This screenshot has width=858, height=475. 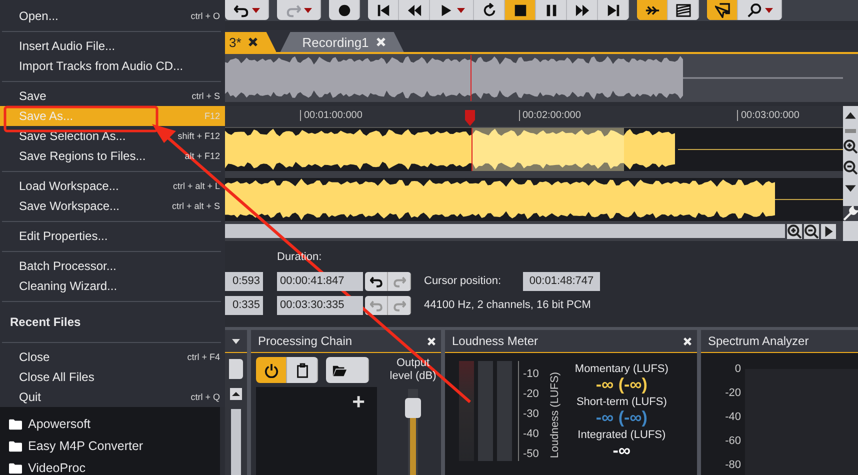 I want to click on output-level-slider, so click(x=413, y=432).